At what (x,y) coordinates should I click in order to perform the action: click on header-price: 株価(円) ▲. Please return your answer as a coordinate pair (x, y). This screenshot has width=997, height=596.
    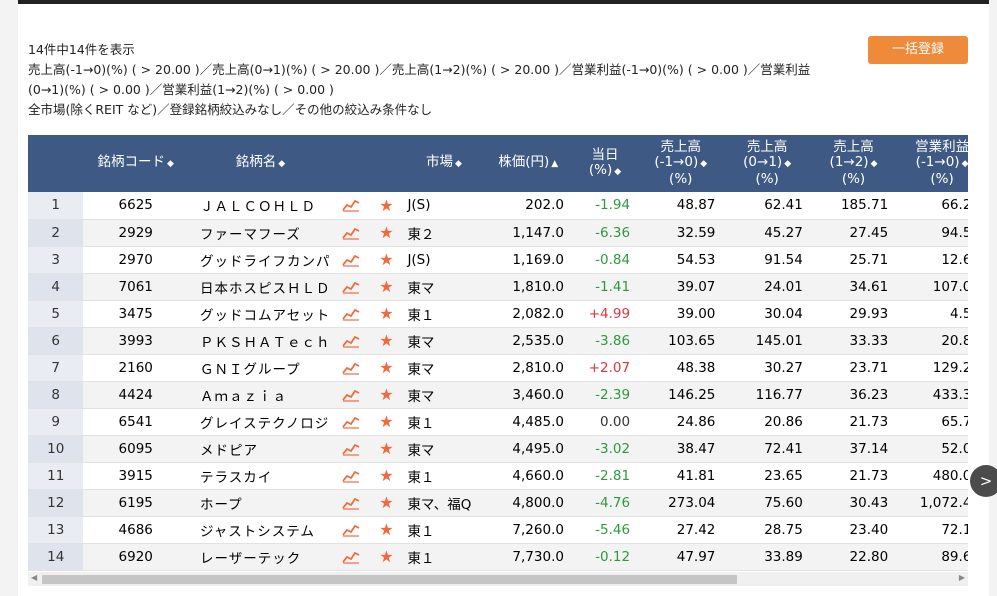
    Looking at the image, I should click on (528, 163).